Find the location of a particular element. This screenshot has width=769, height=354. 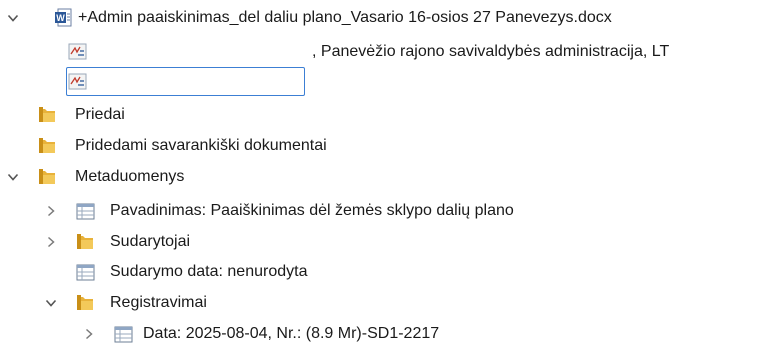

tree-node-sudarytojai: Sudarytojai is located at coordinates (384, 242).